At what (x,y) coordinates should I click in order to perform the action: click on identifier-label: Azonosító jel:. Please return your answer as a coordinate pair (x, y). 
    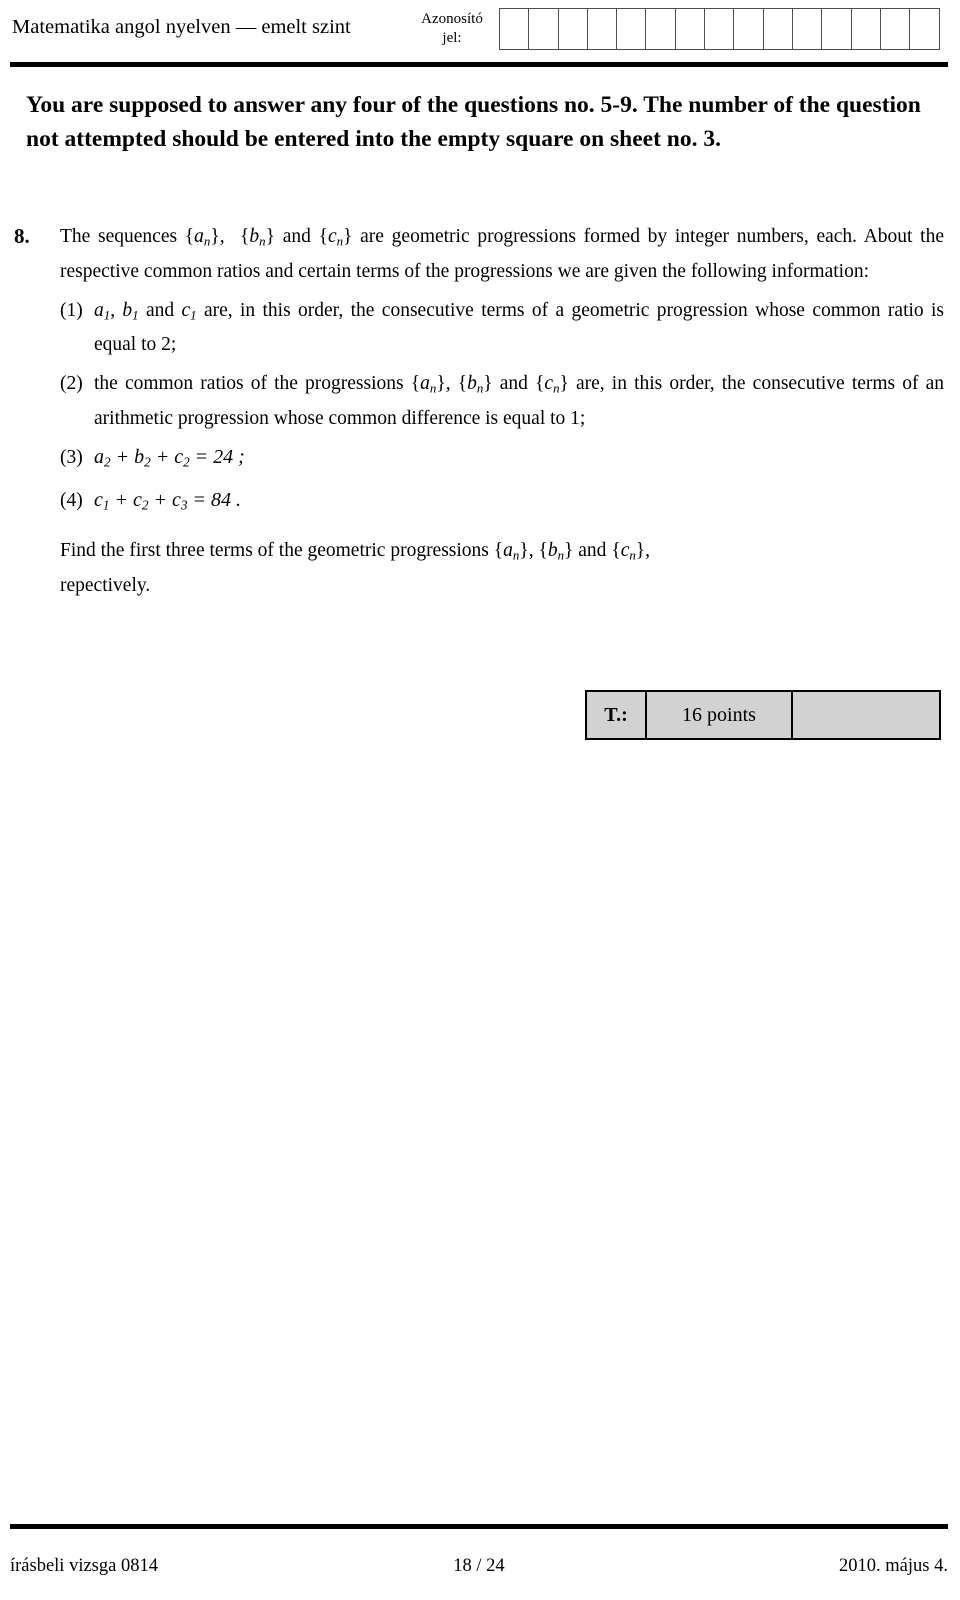
    Looking at the image, I should click on (452, 29).